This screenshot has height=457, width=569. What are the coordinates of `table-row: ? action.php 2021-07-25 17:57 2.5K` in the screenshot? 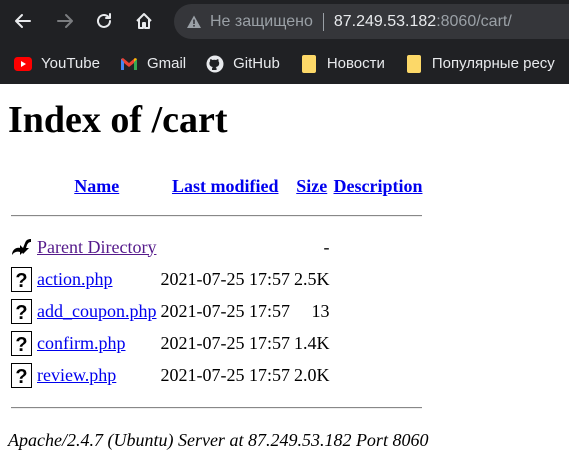 It's located at (216, 279).